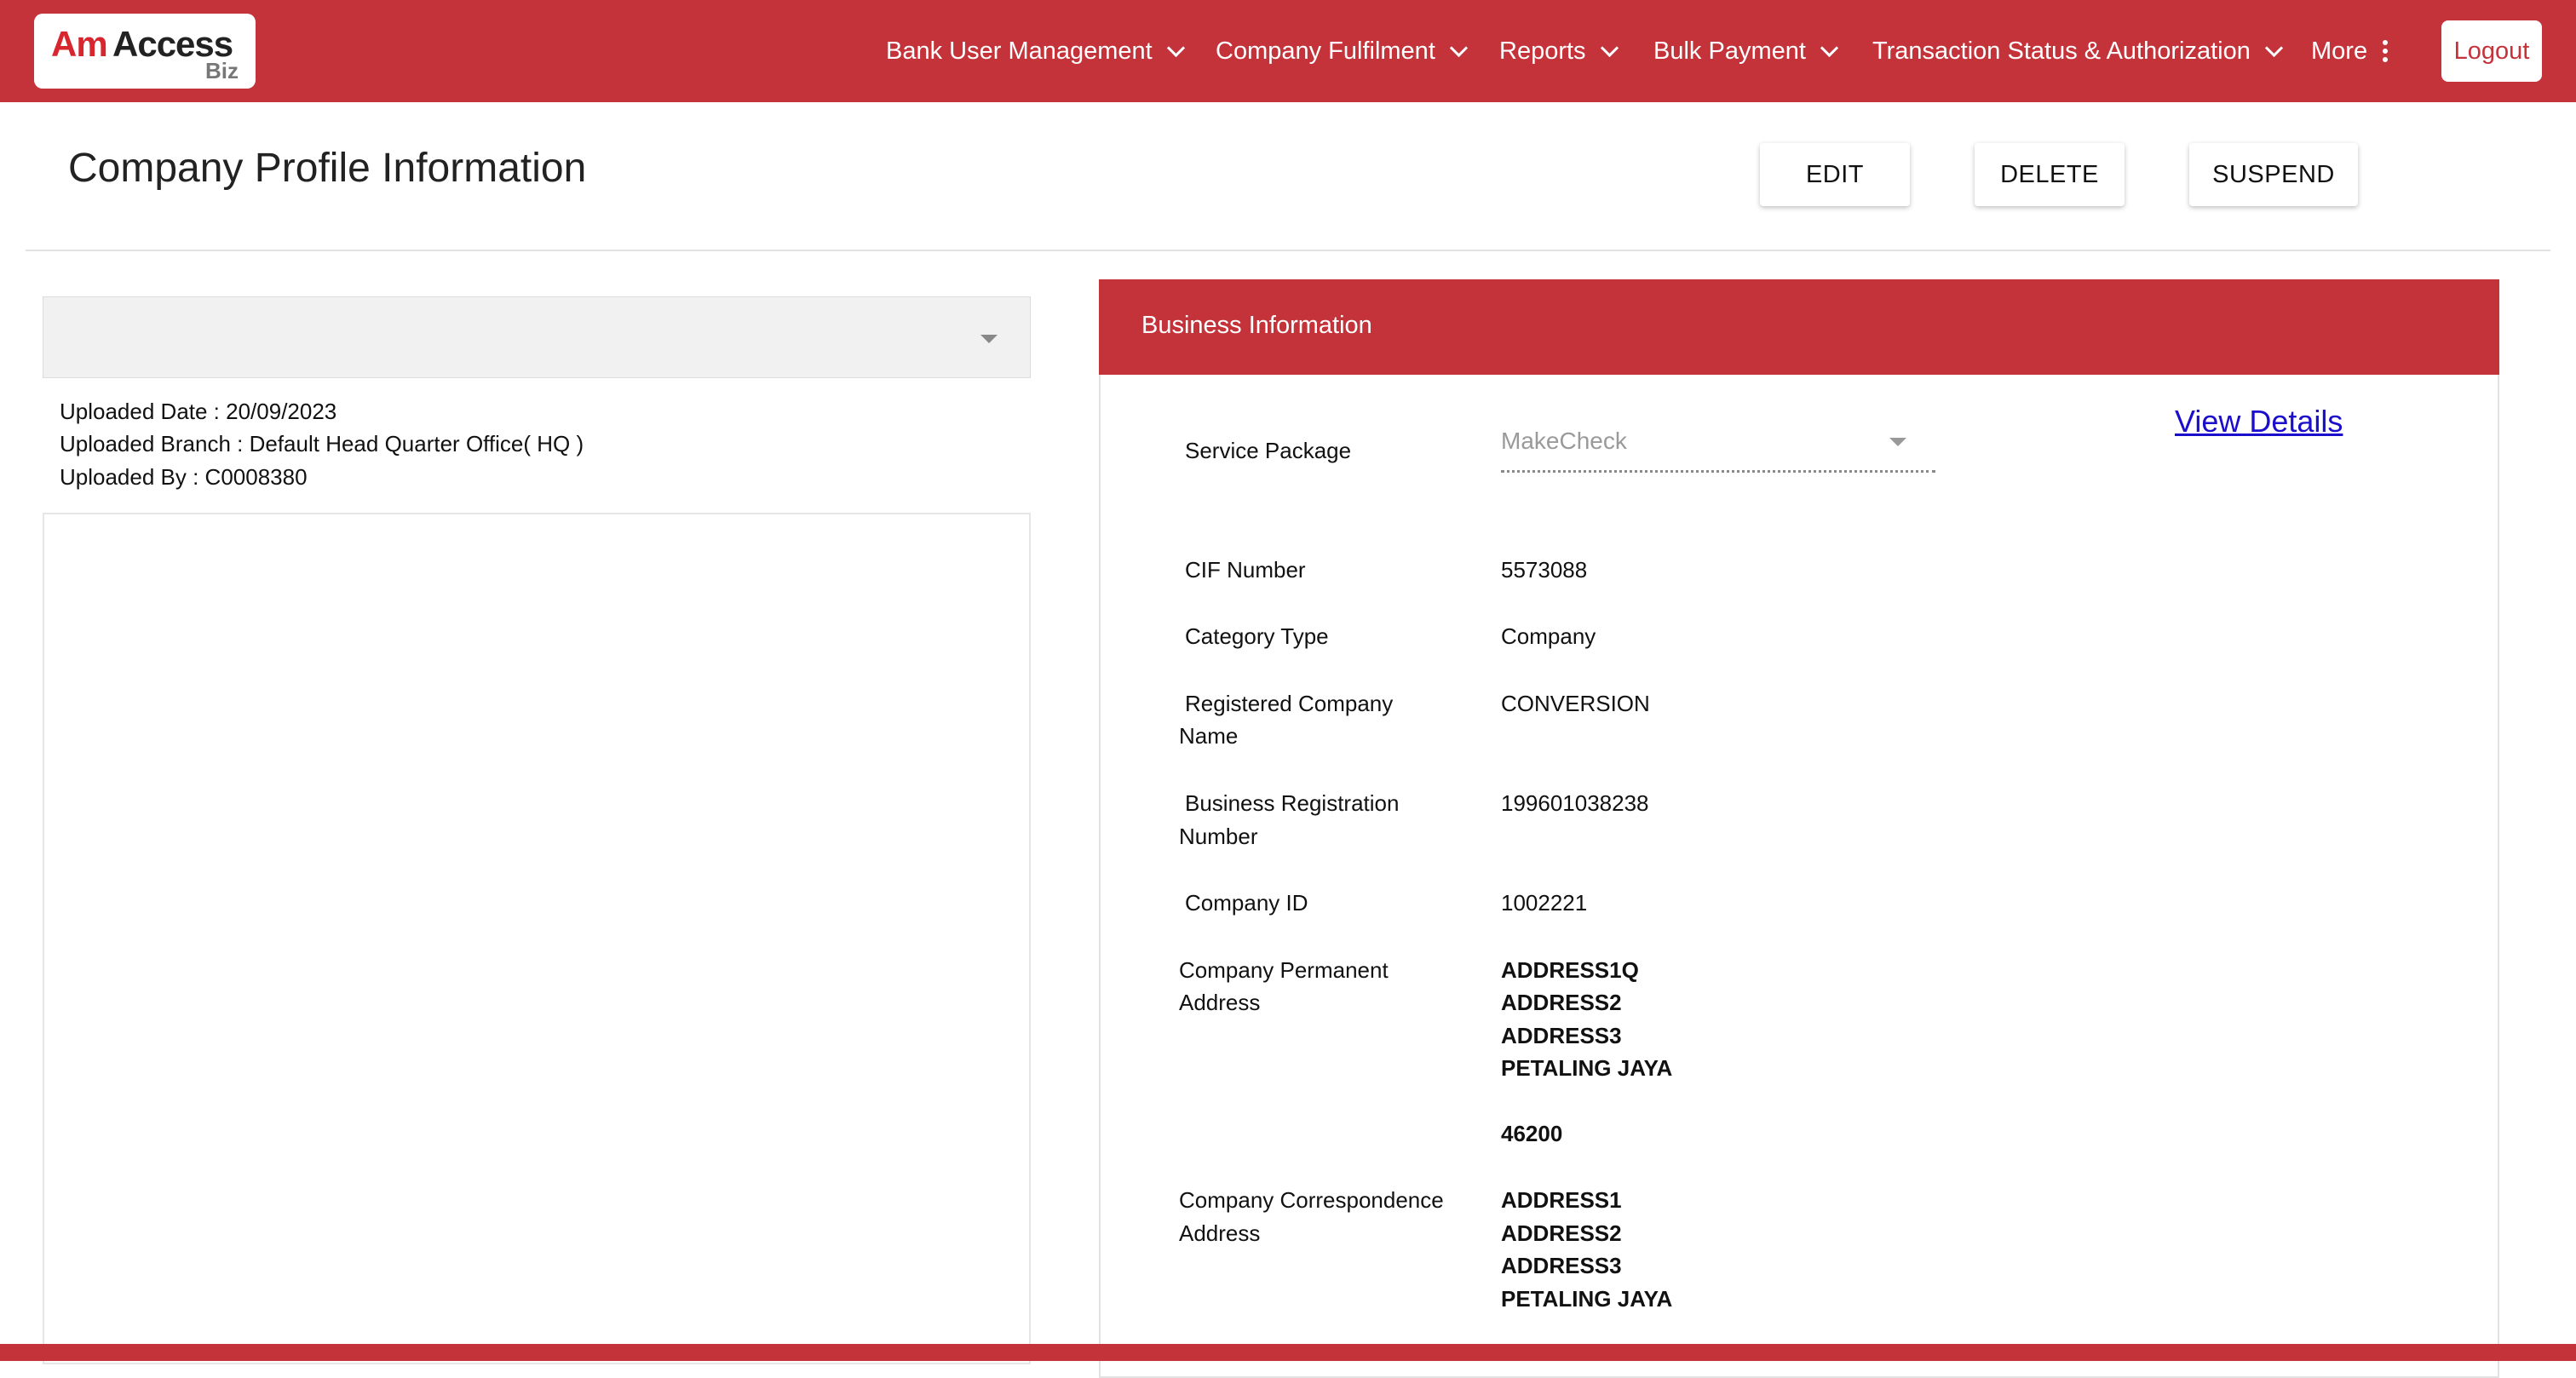  Describe the element at coordinates (1564, 441) in the screenshot. I see `service-package-value: MakeCheck` at that location.